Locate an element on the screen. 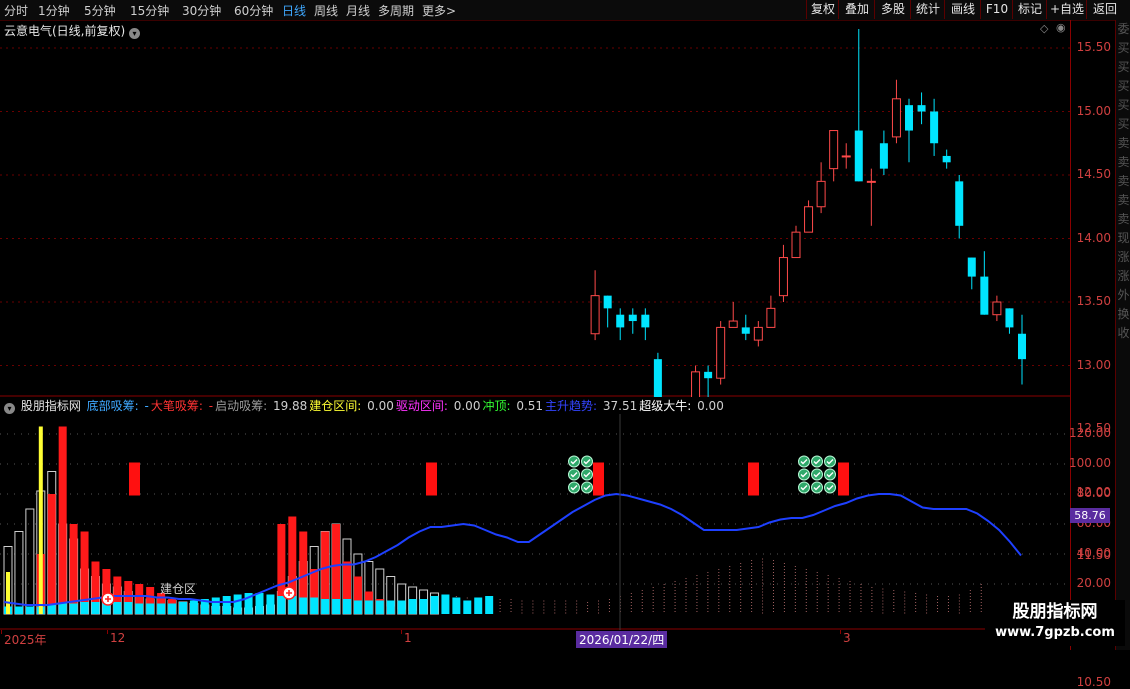 This screenshot has height=689, width=1130. build-zone-bar is located at coordinates (8, 593).